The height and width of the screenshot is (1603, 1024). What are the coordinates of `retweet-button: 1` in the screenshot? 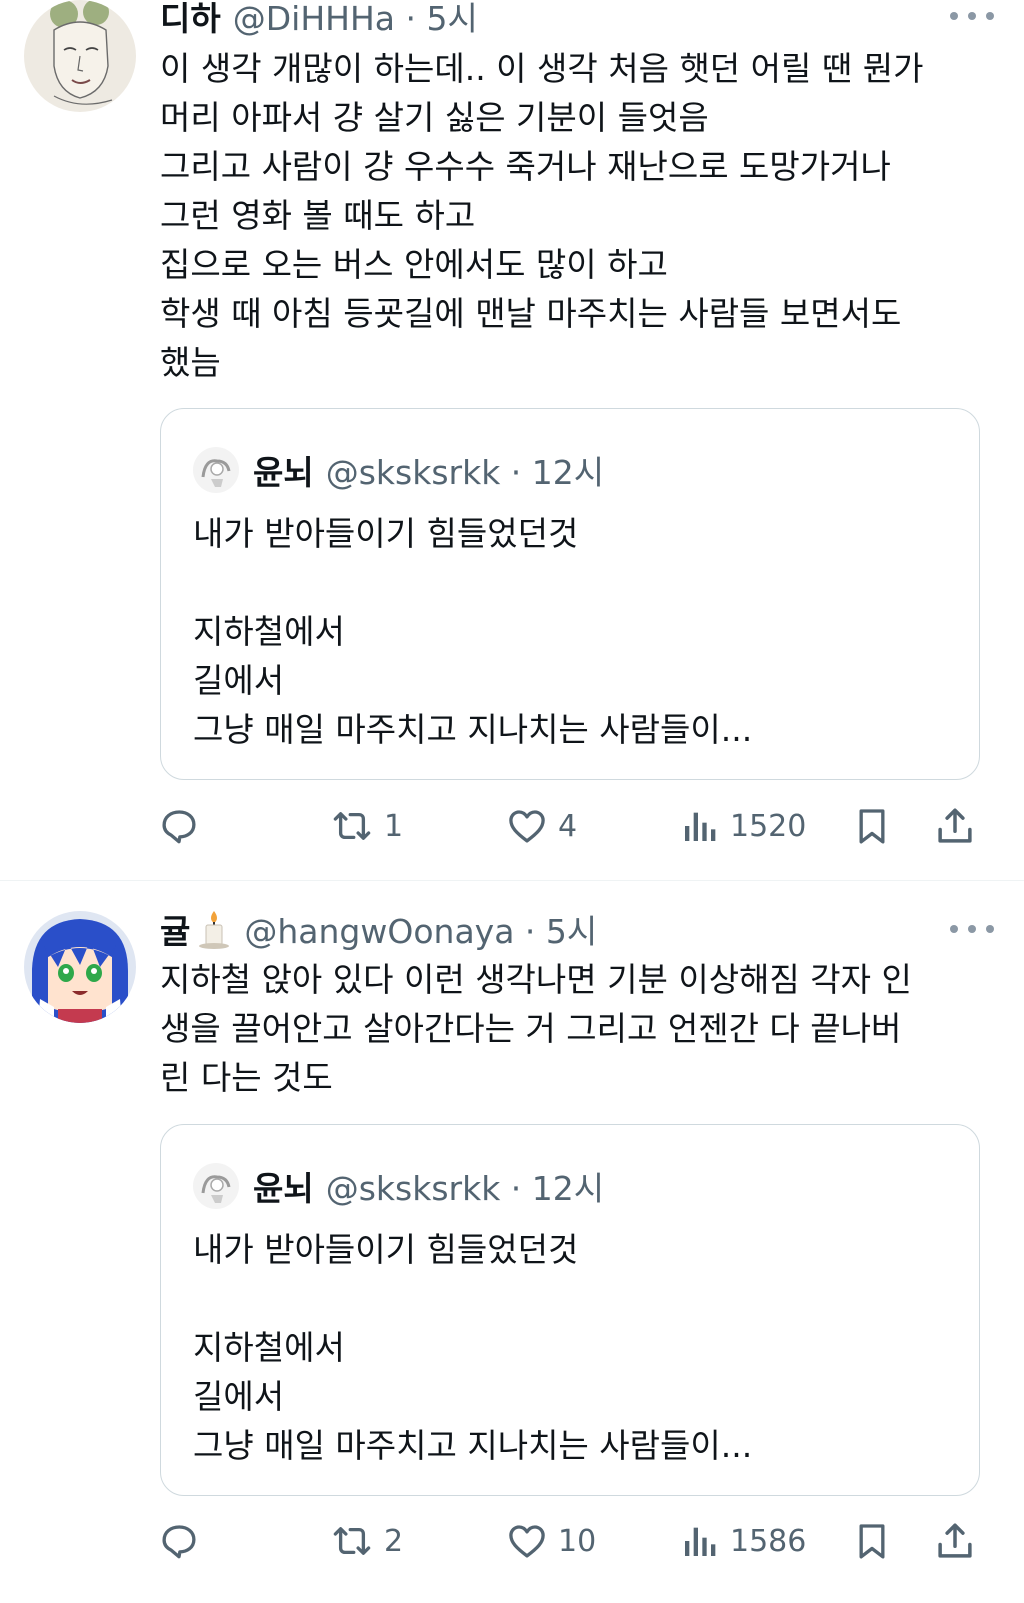 It's located at (366, 826).